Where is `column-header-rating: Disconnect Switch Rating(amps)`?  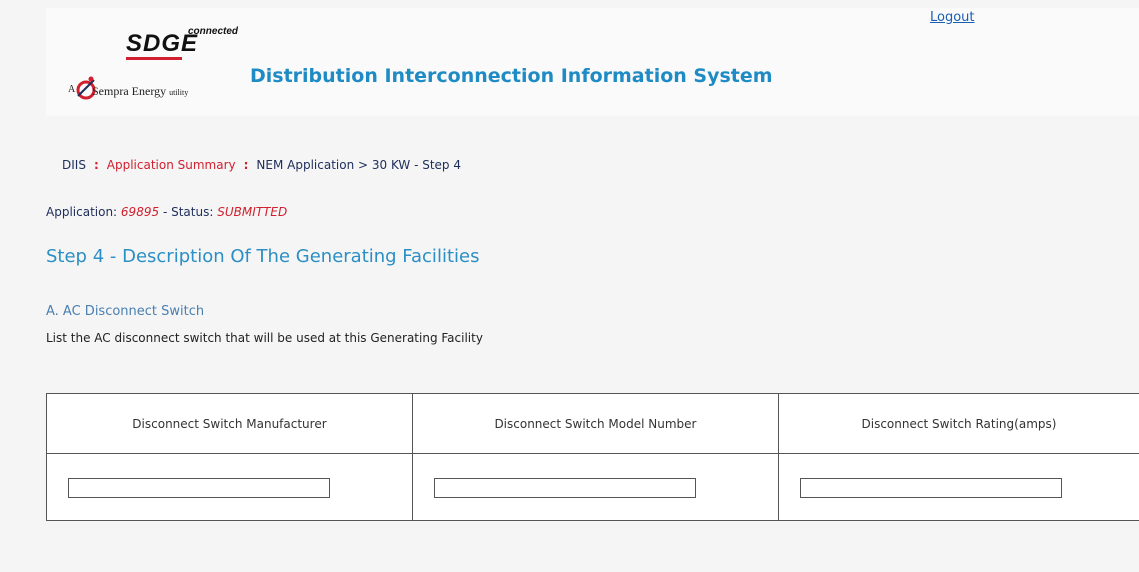 column-header-rating: Disconnect Switch Rating(amps) is located at coordinates (958, 423).